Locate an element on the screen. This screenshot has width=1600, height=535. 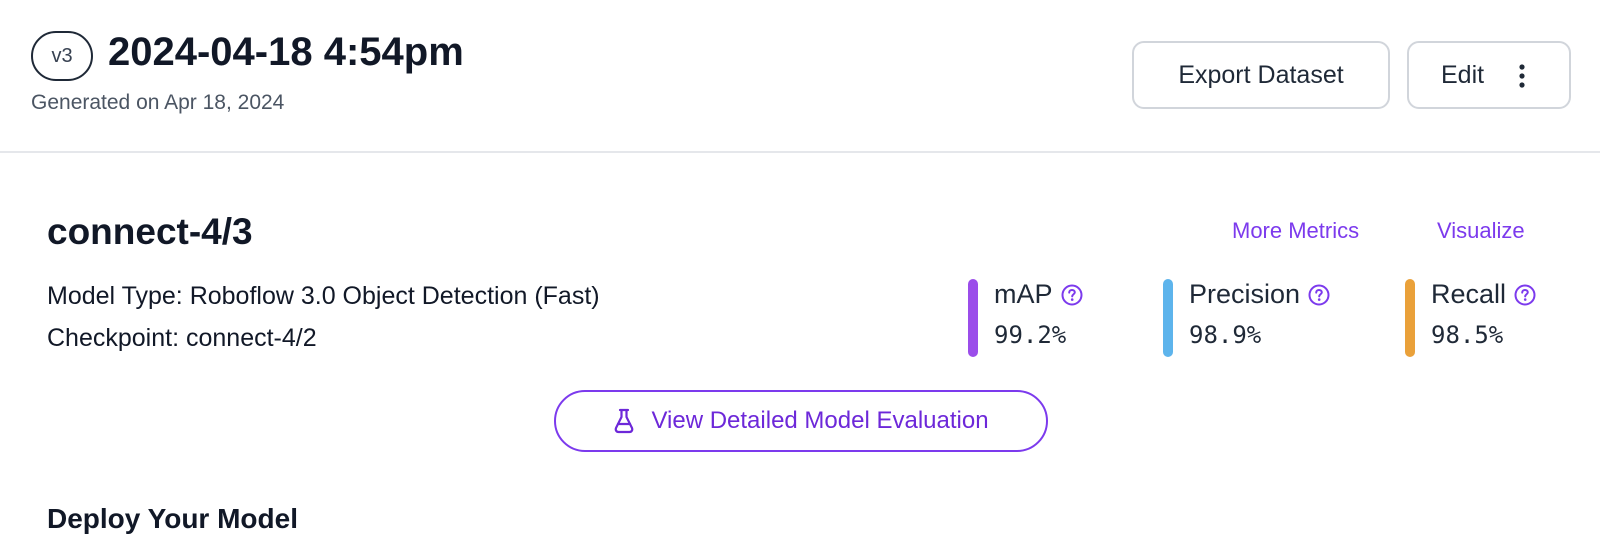
model-name: connect-4/3 is located at coordinates (150, 231).